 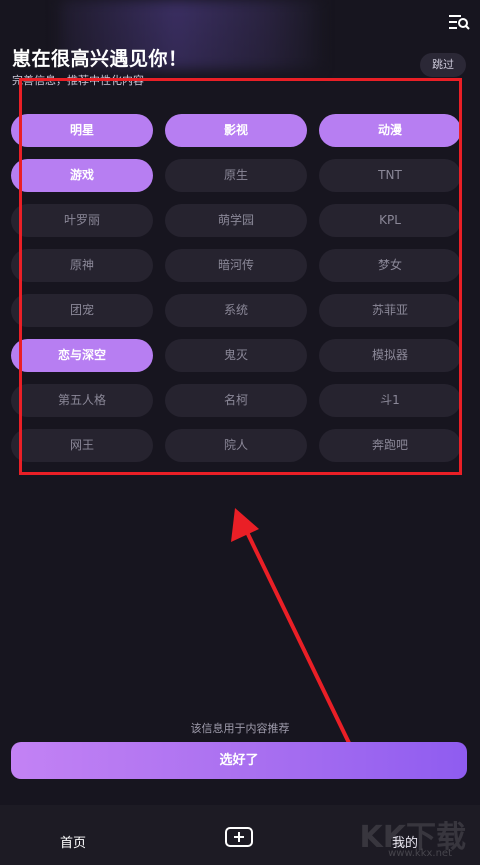 I want to click on interest-tag-chip: TNT, so click(x=390, y=175).